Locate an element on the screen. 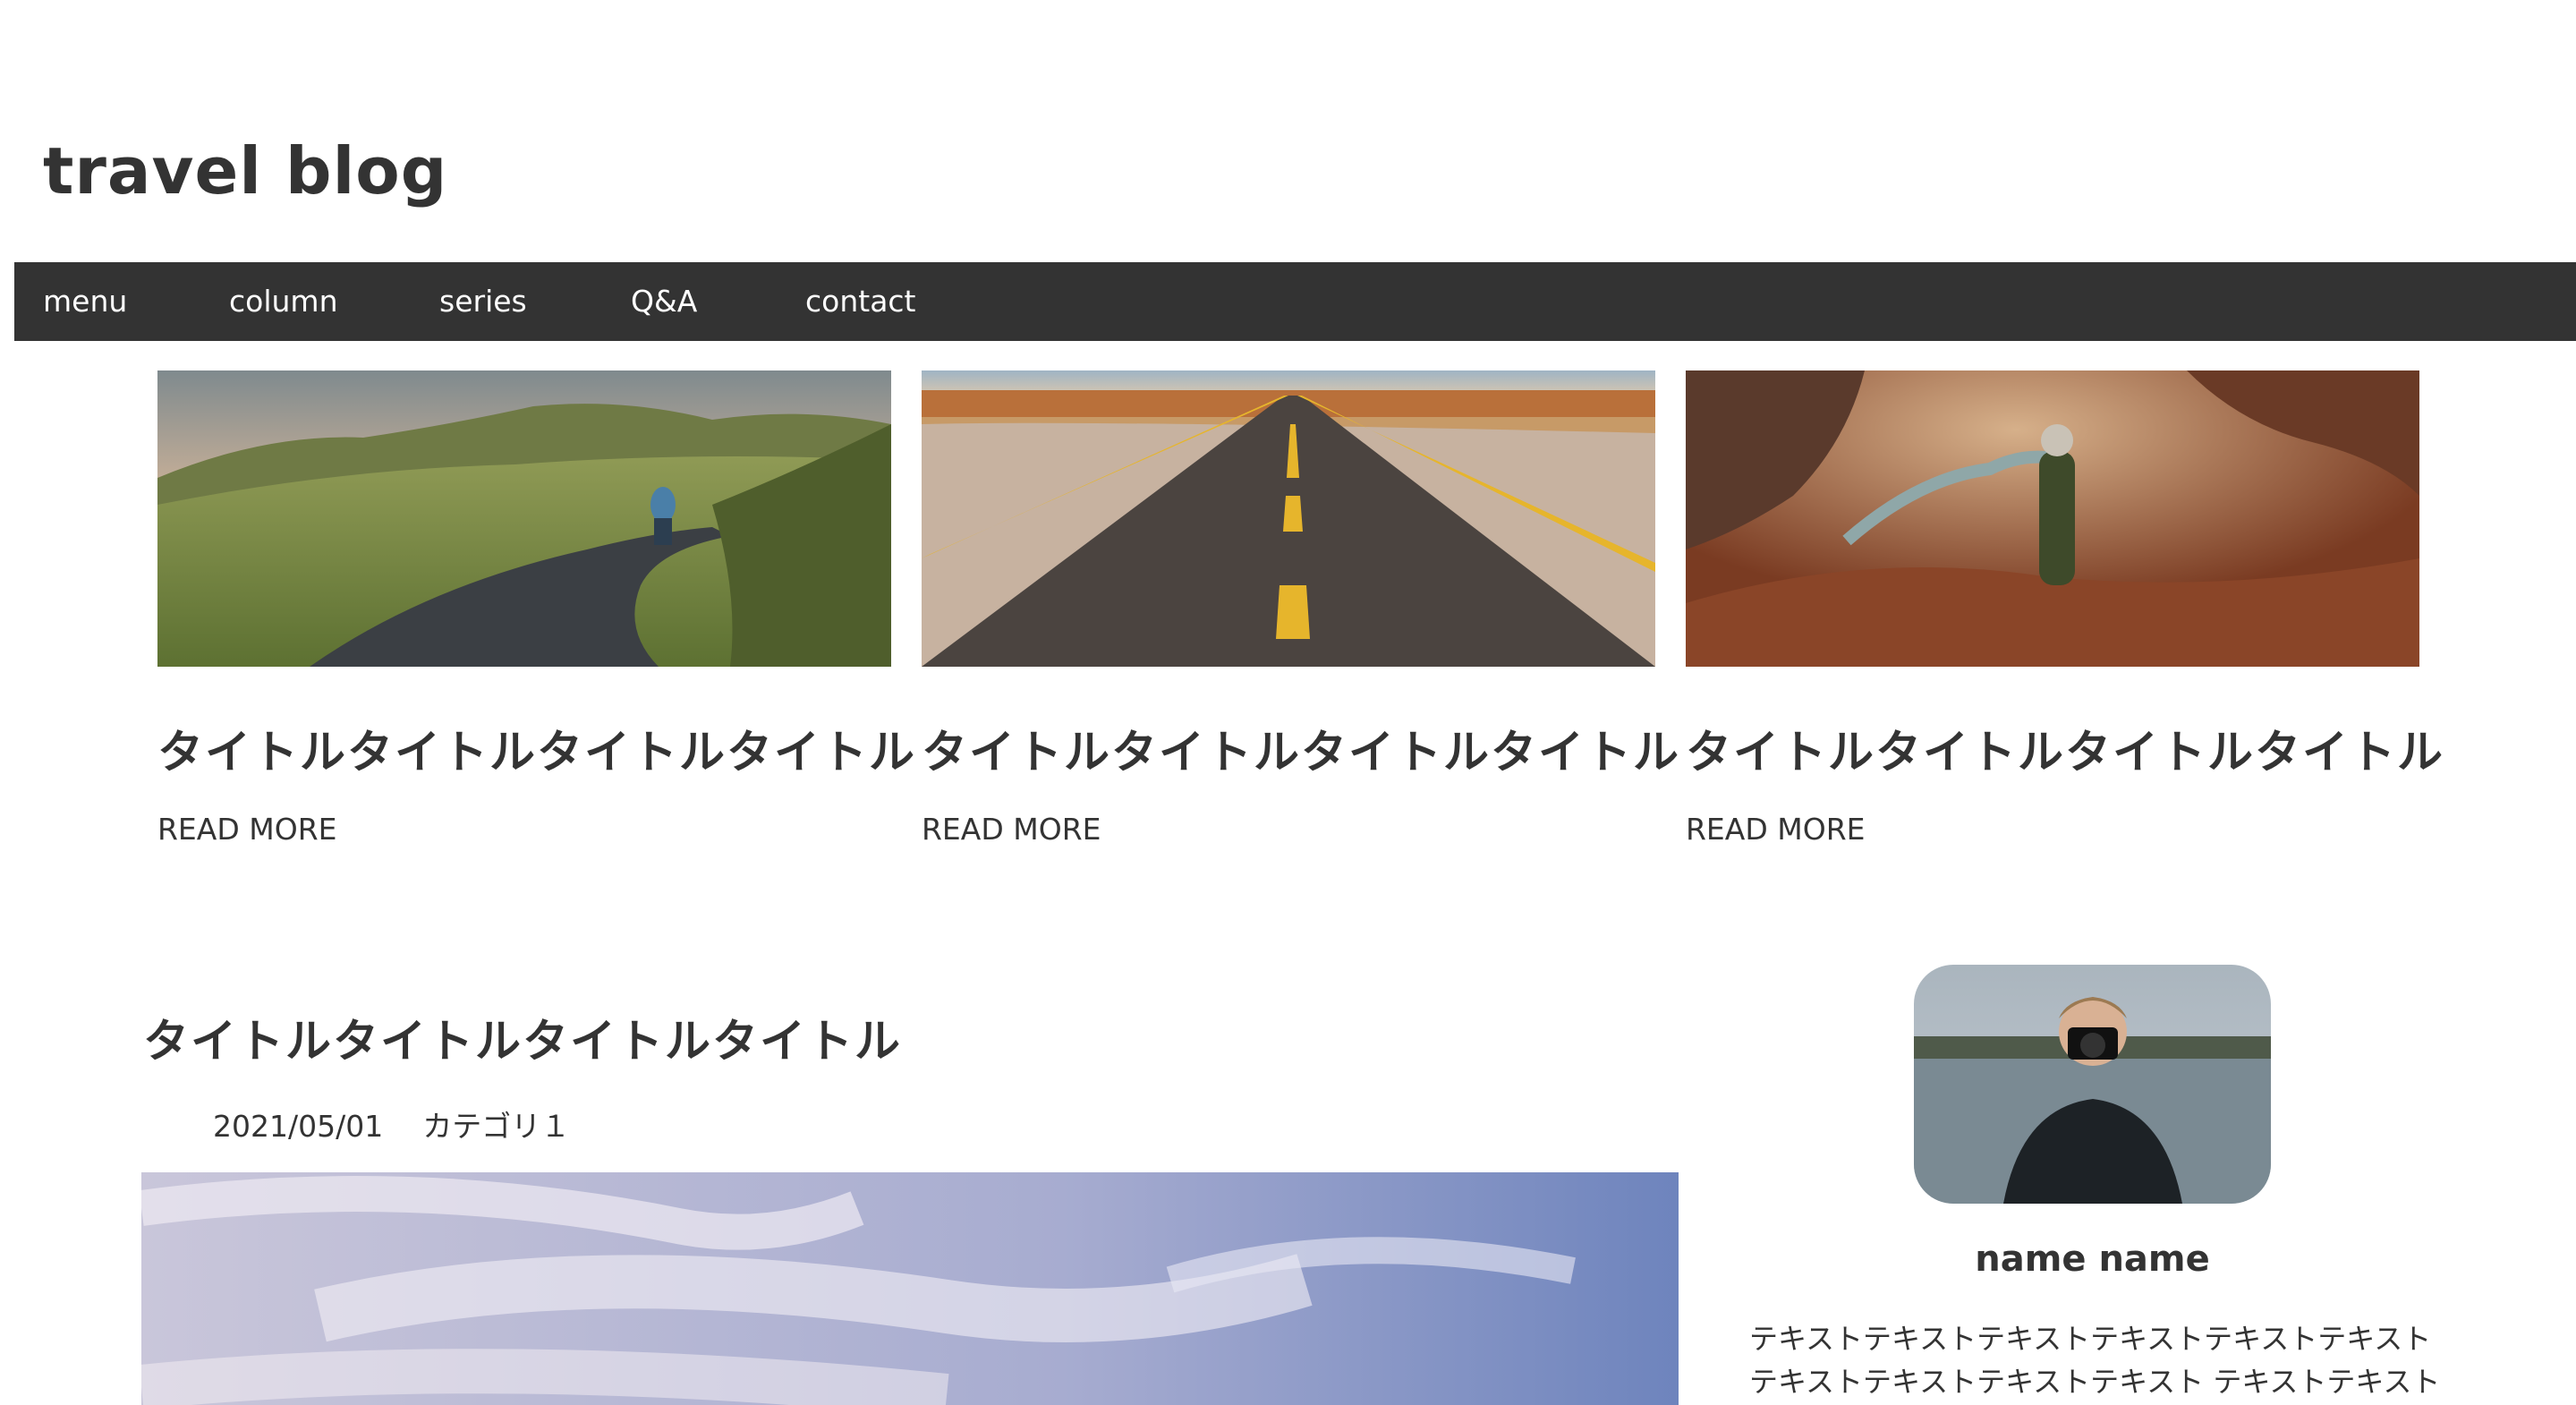  profile-text-line: テキストテキストテキストテキスト テキストテキスト is located at coordinates (2095, 1382).